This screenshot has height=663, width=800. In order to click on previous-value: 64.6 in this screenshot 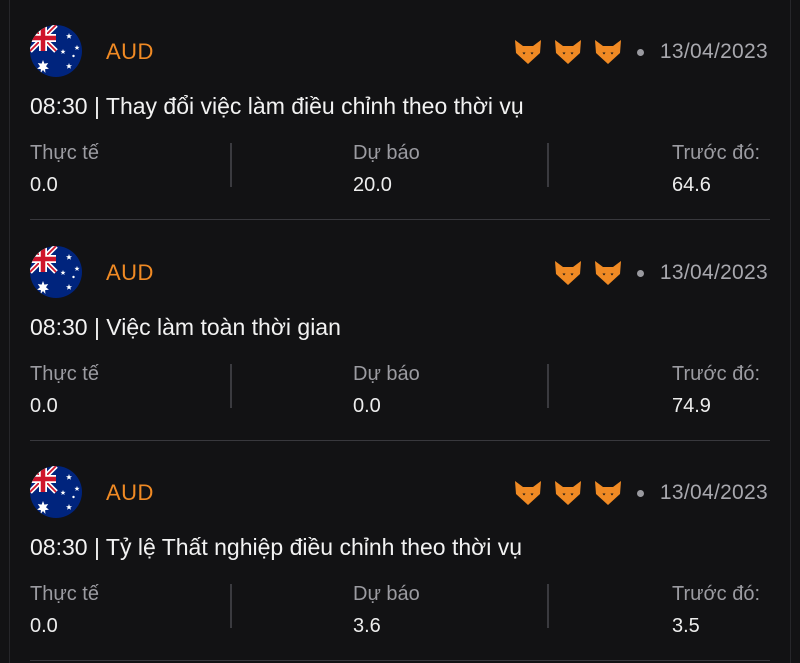, I will do `click(691, 185)`.